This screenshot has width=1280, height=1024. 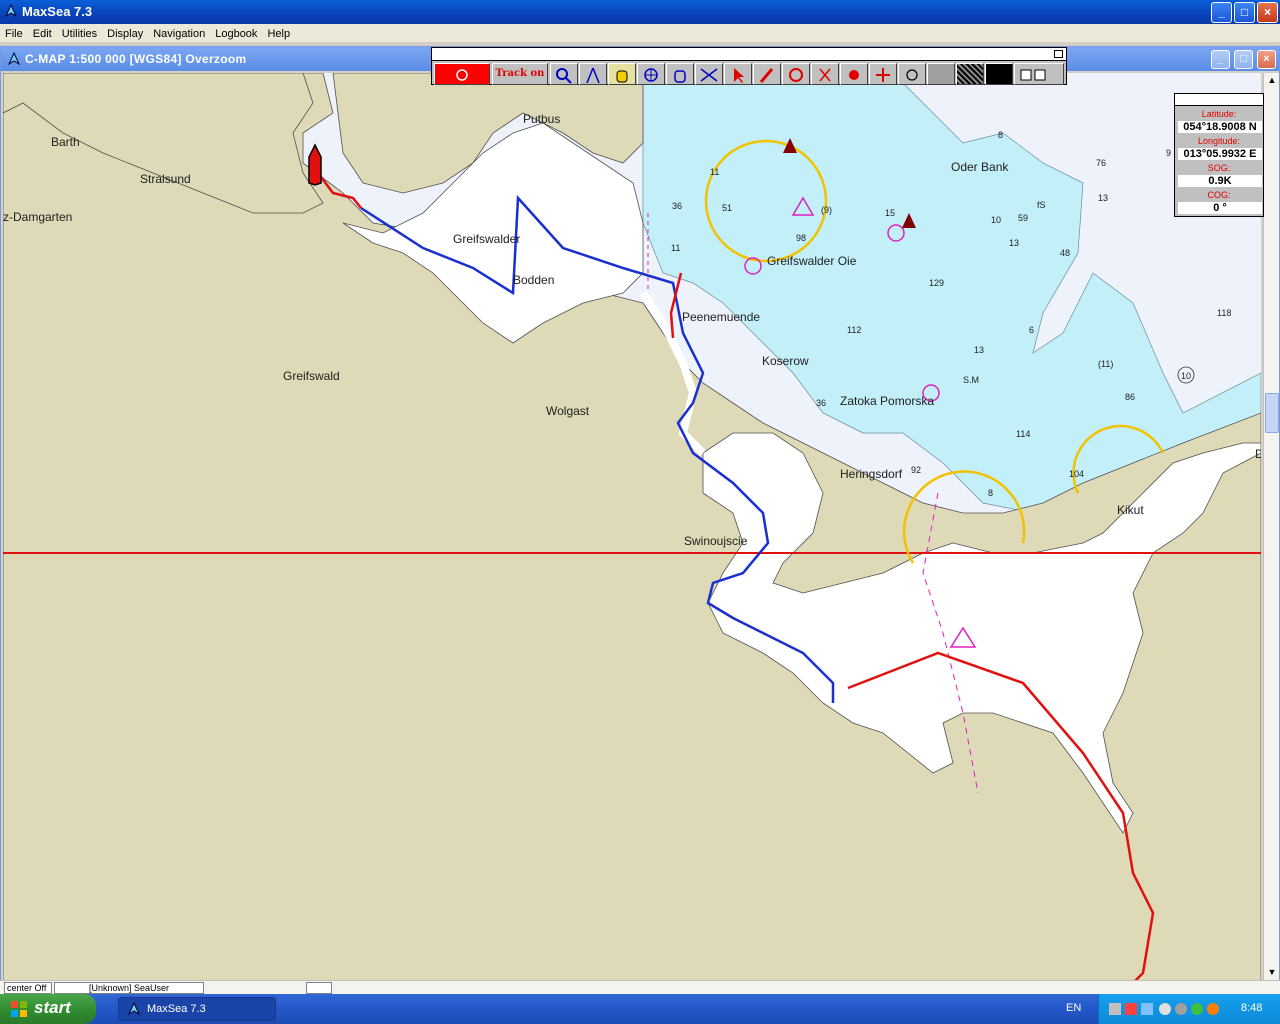 I want to click on scroll-thumb, so click(x=1272, y=413).